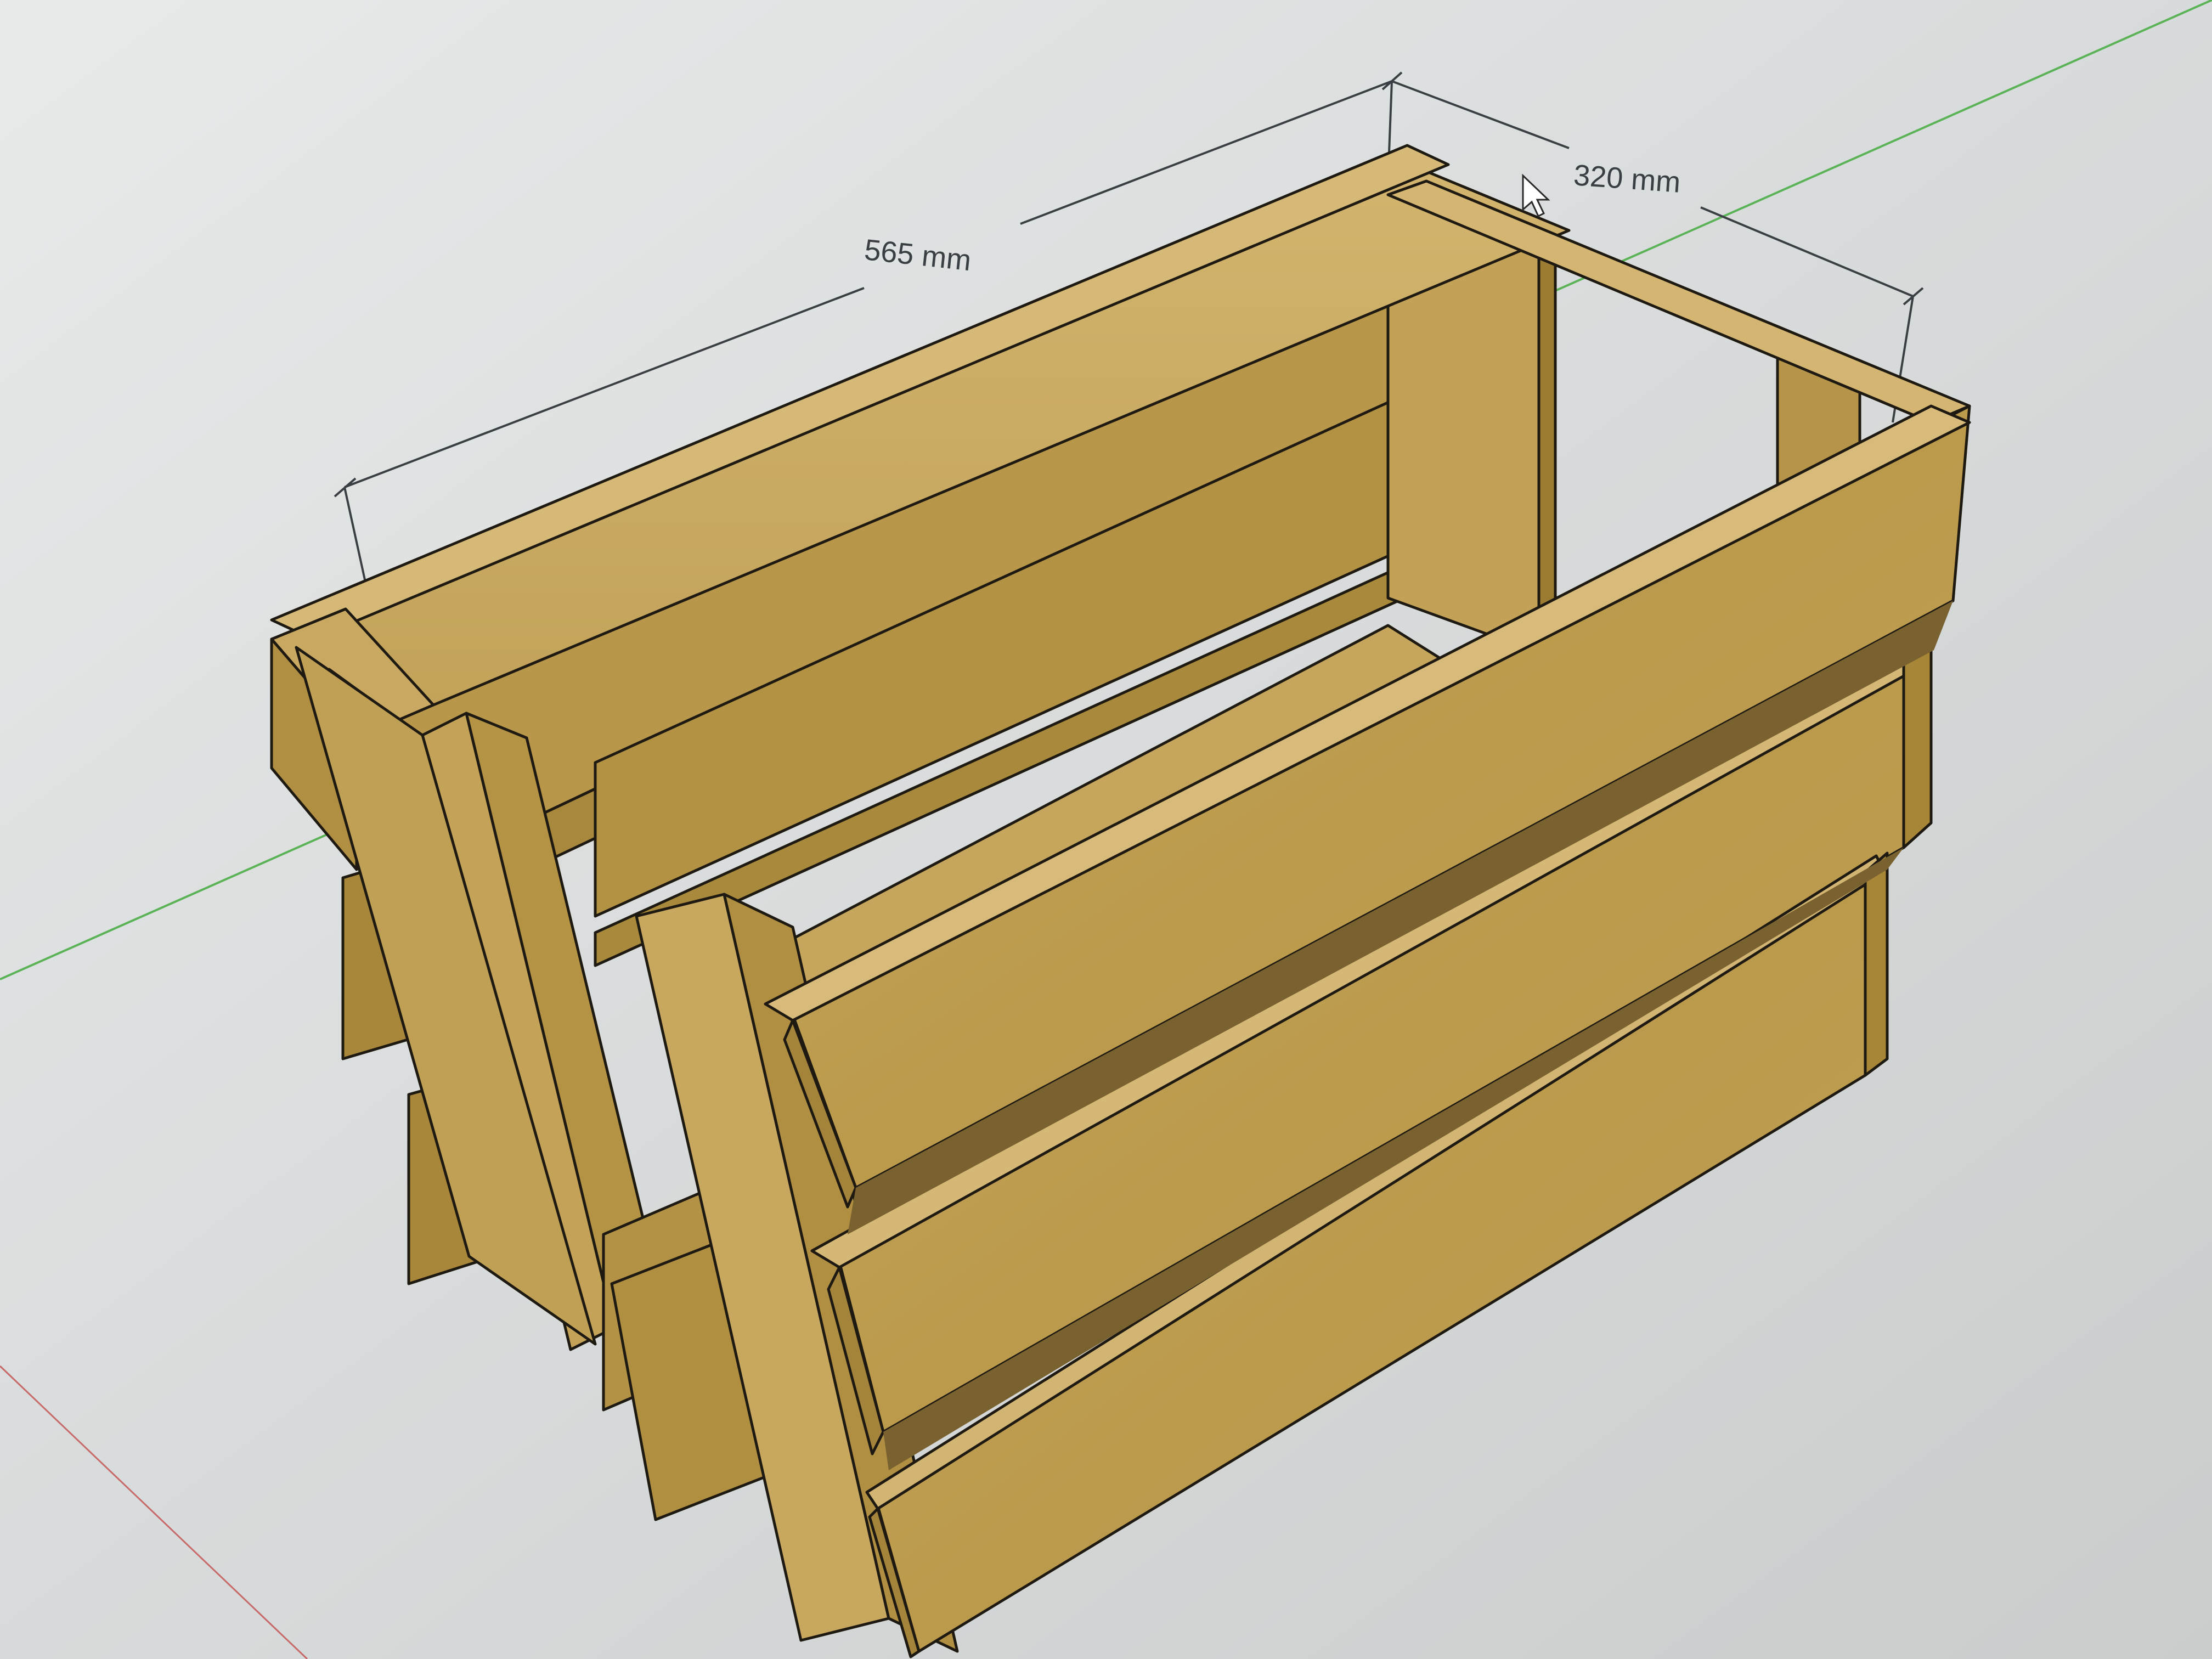 Image resolution: width=2212 pixels, height=1659 pixels. Describe the element at coordinates (1918, 744) in the screenshot. I see `right-end-upper-board` at that location.